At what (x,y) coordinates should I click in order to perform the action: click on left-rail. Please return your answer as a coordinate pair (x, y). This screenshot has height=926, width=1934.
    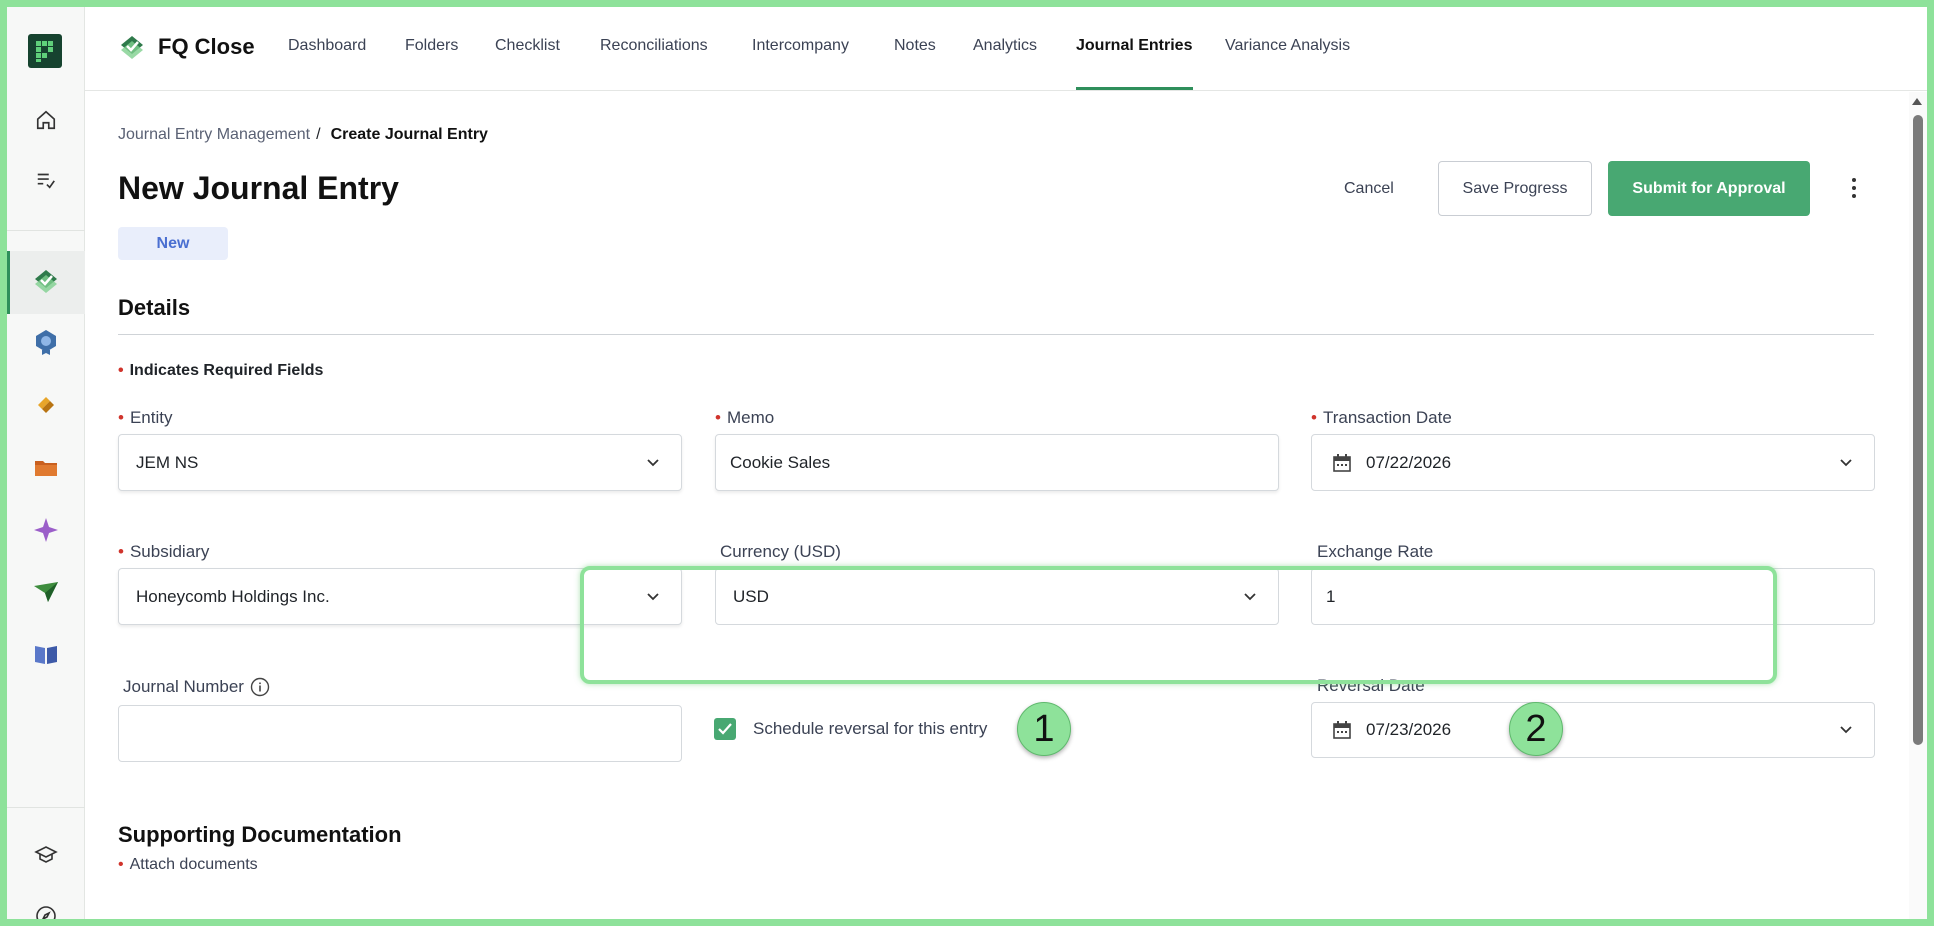
    Looking at the image, I should click on (46, 466).